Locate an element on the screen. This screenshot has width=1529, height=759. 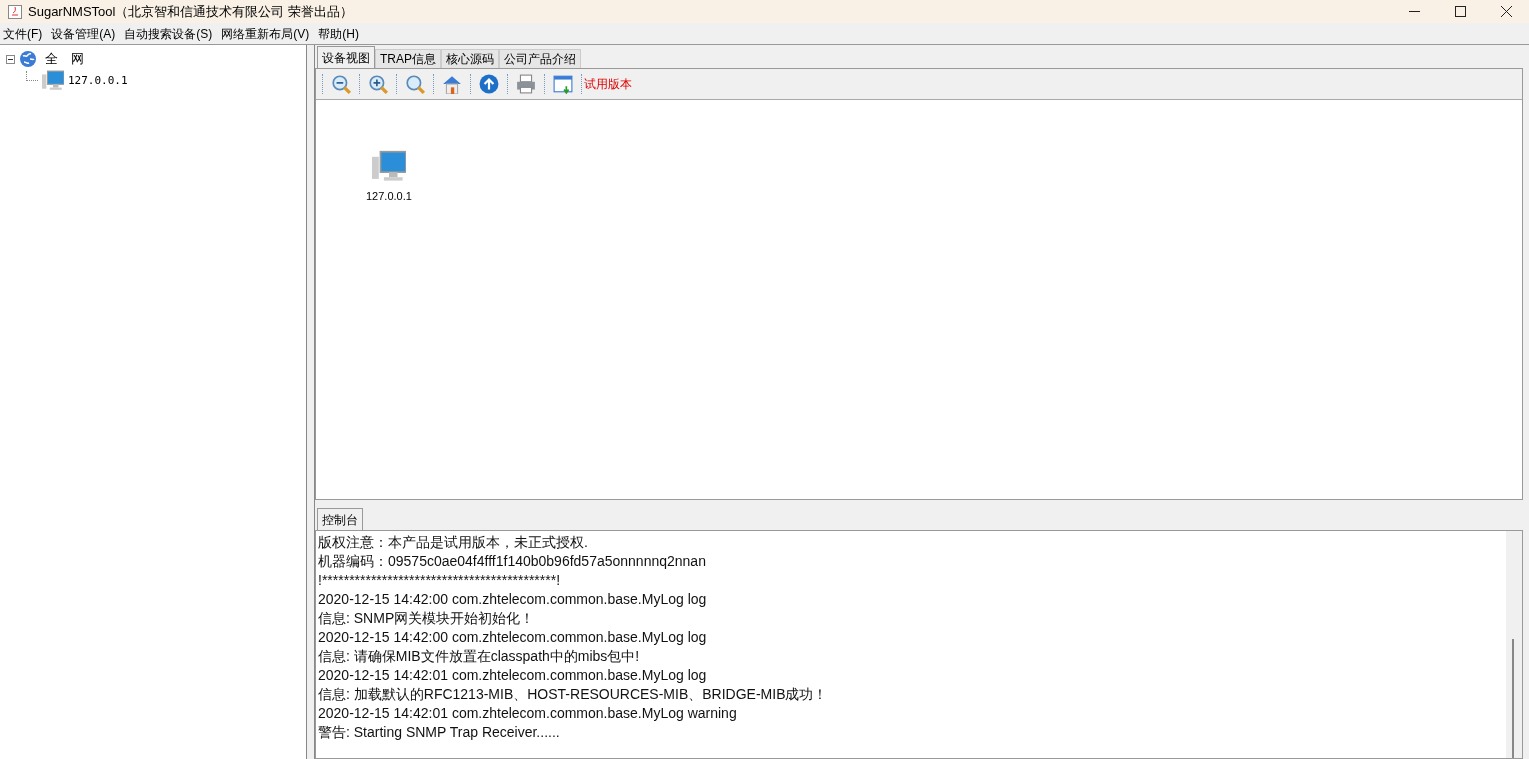
log-line: 2020-12-15 14:42:01 com.zhtelecom.common.base.MyLog log is located at coordinates (512, 675).